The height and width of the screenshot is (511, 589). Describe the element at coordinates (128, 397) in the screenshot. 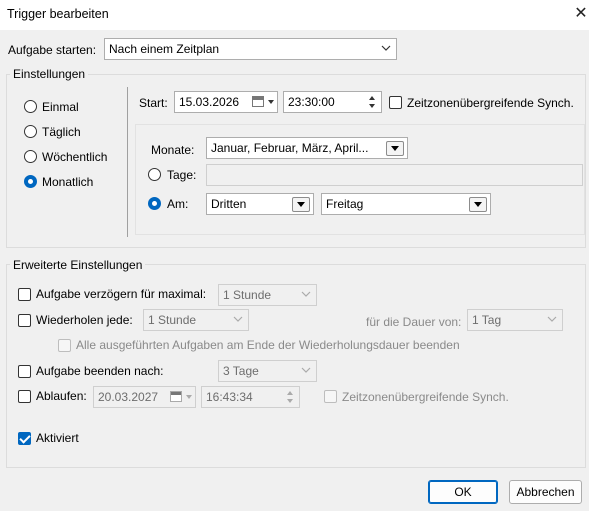

I see `expire-date-value: 20.03.2027` at that location.